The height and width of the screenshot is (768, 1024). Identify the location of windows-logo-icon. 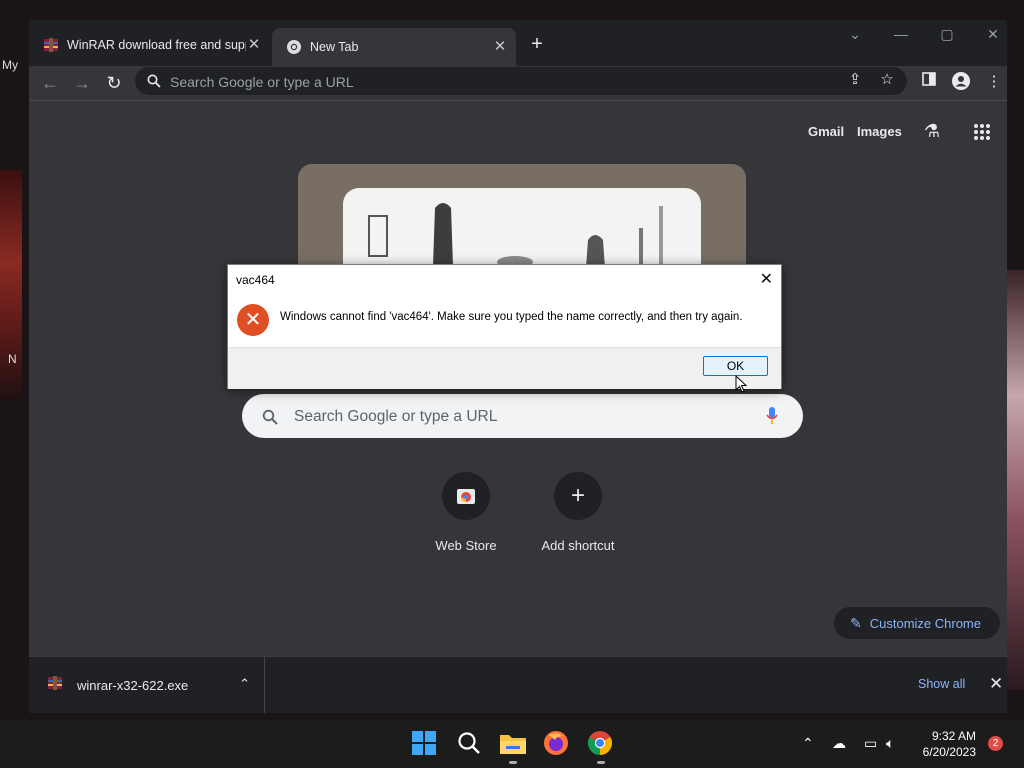
(424, 743).